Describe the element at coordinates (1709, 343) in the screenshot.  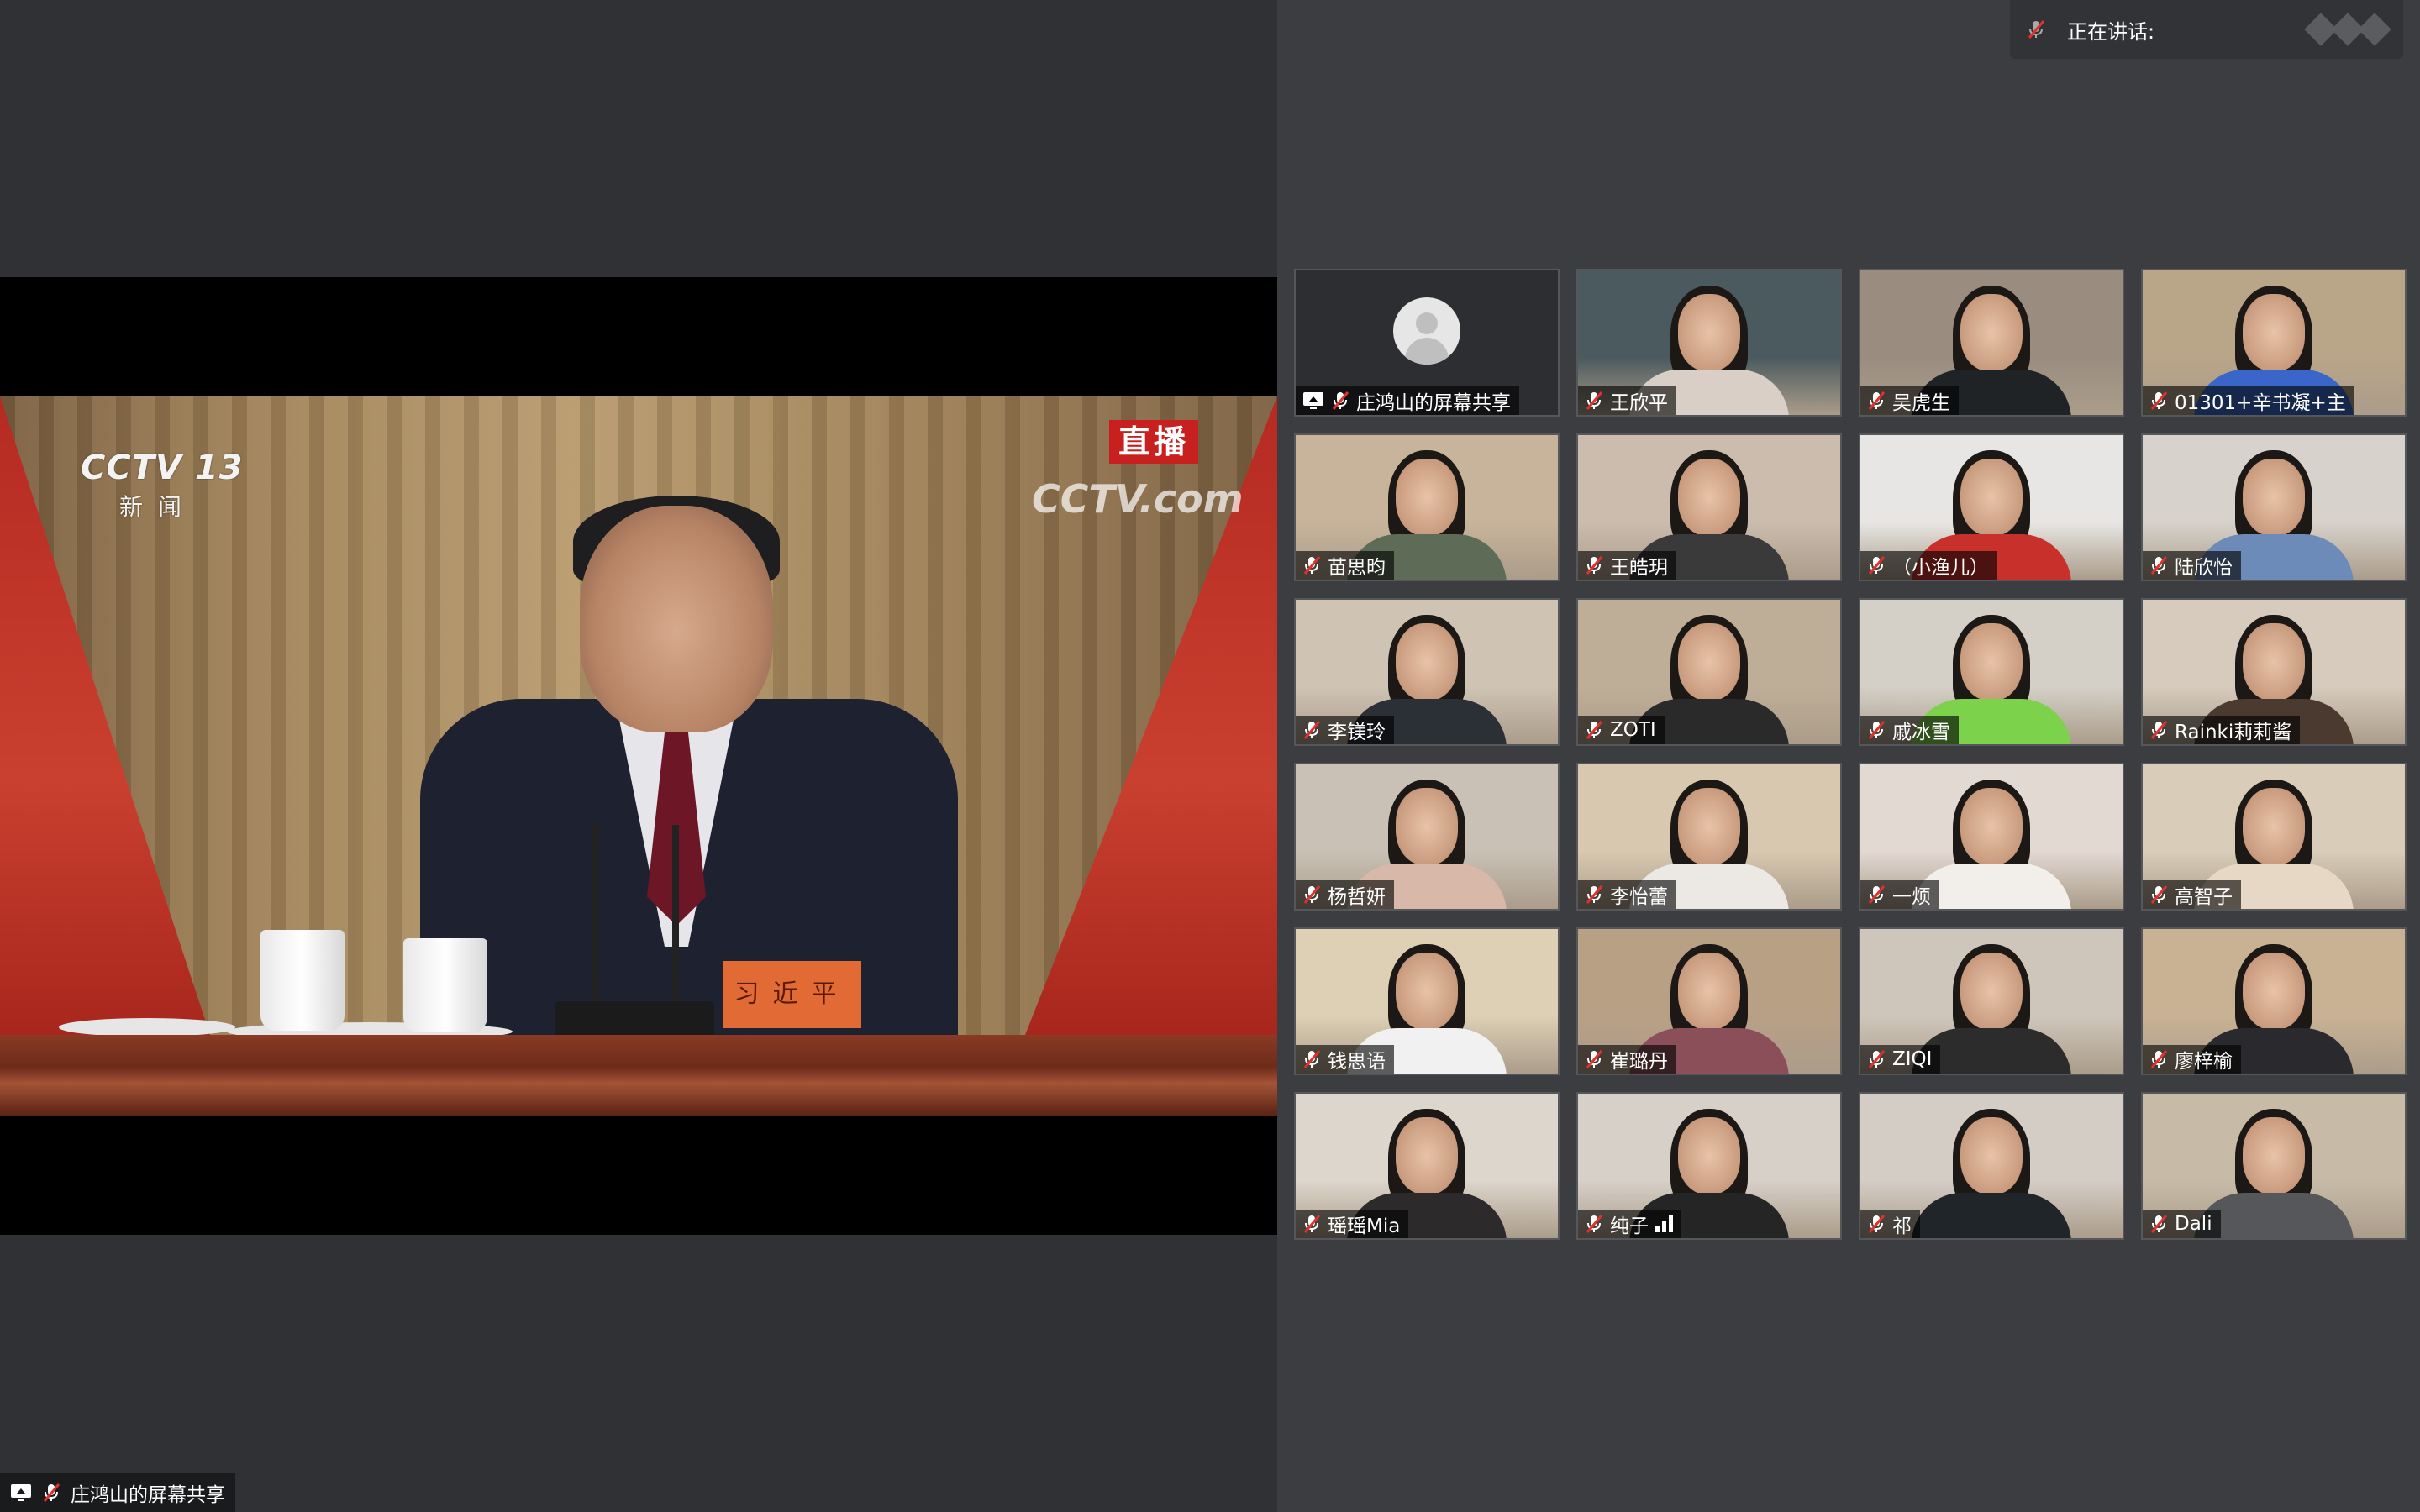
I see `participant-tile: 王欣平` at that location.